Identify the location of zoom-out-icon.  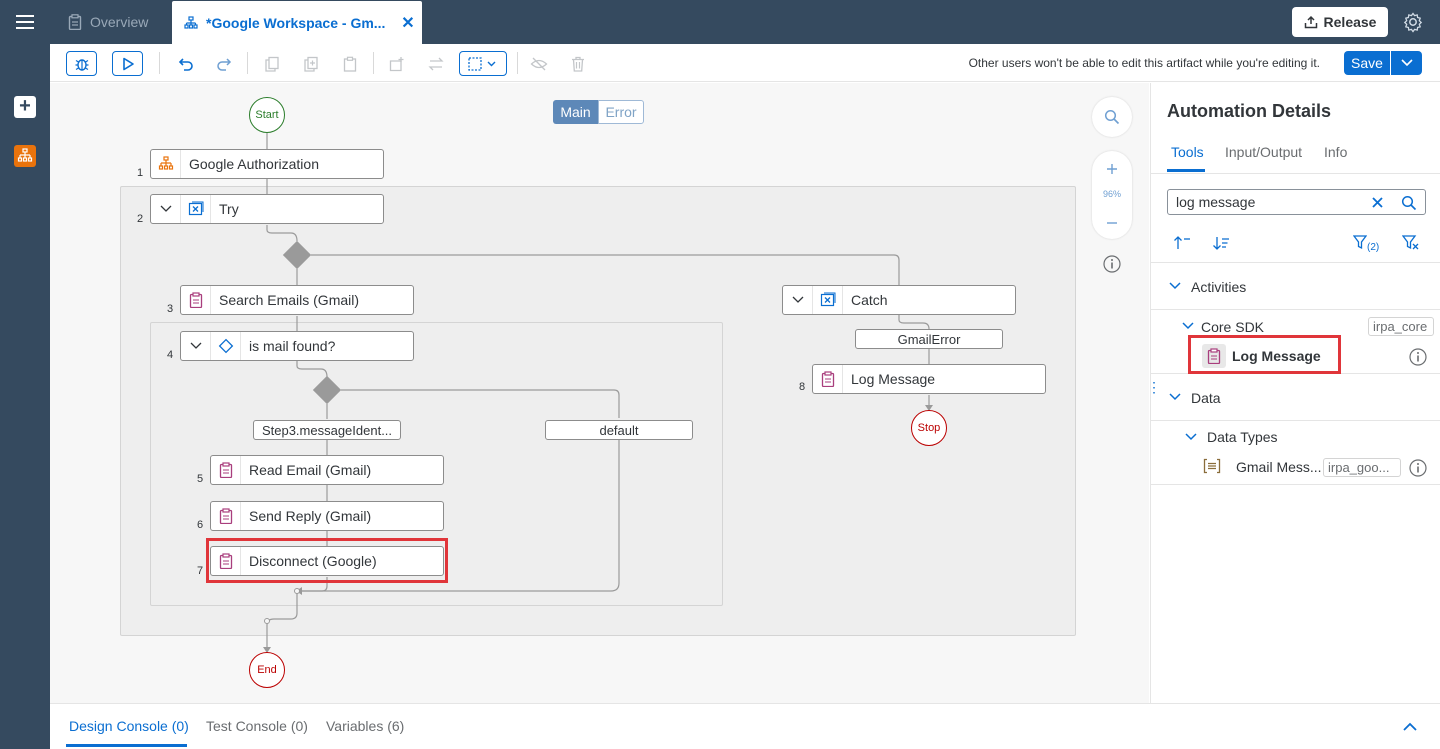
(1112, 223).